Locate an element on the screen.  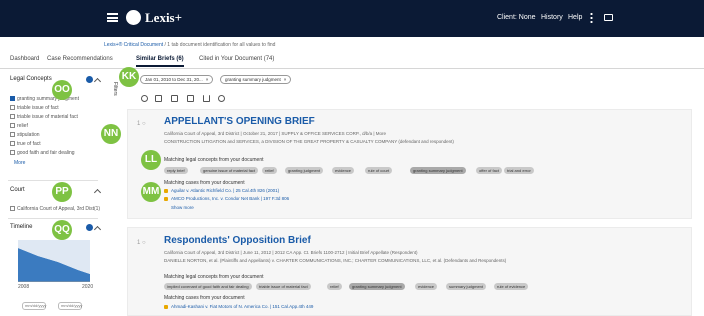
client-link: Client: None is located at coordinates (516, 17).